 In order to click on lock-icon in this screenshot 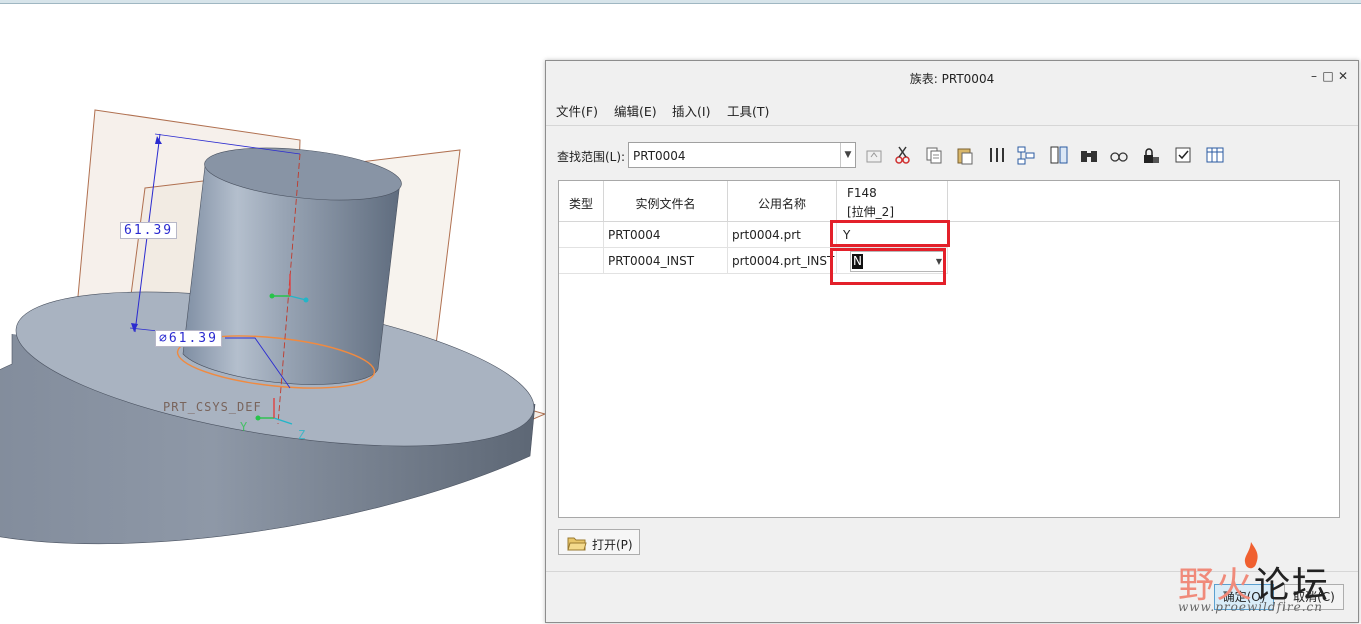, I will do `click(1151, 155)`.